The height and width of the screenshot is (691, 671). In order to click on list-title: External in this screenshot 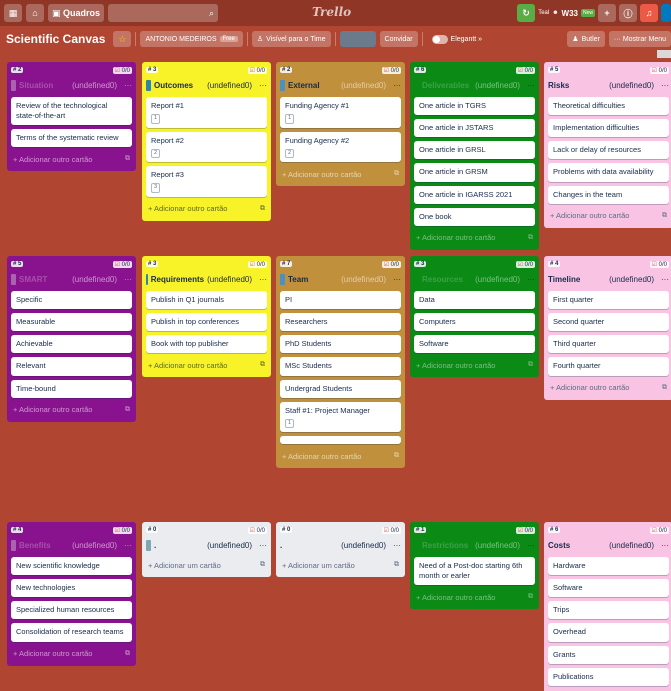, I will do `click(304, 85)`.